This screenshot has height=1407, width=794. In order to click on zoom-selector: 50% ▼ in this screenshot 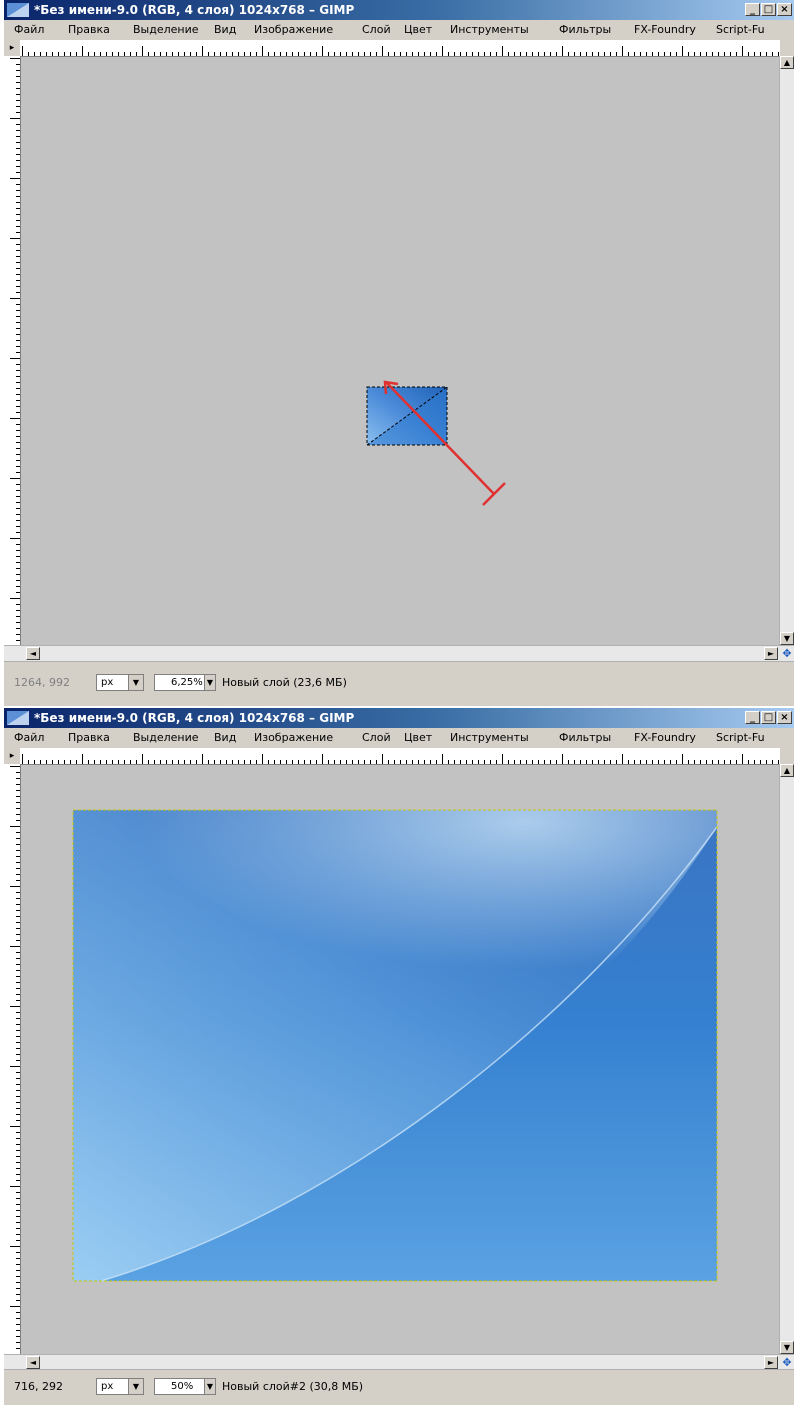, I will do `click(185, 1386)`.